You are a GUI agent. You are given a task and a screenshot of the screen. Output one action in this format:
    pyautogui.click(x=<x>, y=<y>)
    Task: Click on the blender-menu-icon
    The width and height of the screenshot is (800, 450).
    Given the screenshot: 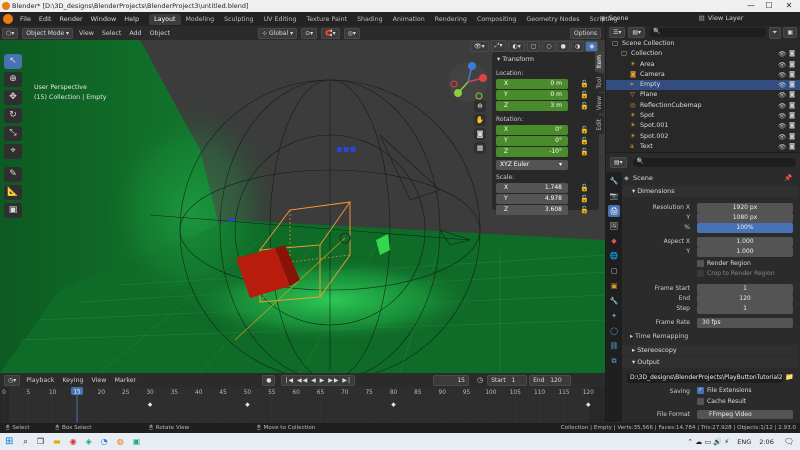 What is the action you would take?
    pyautogui.click(x=8, y=19)
    